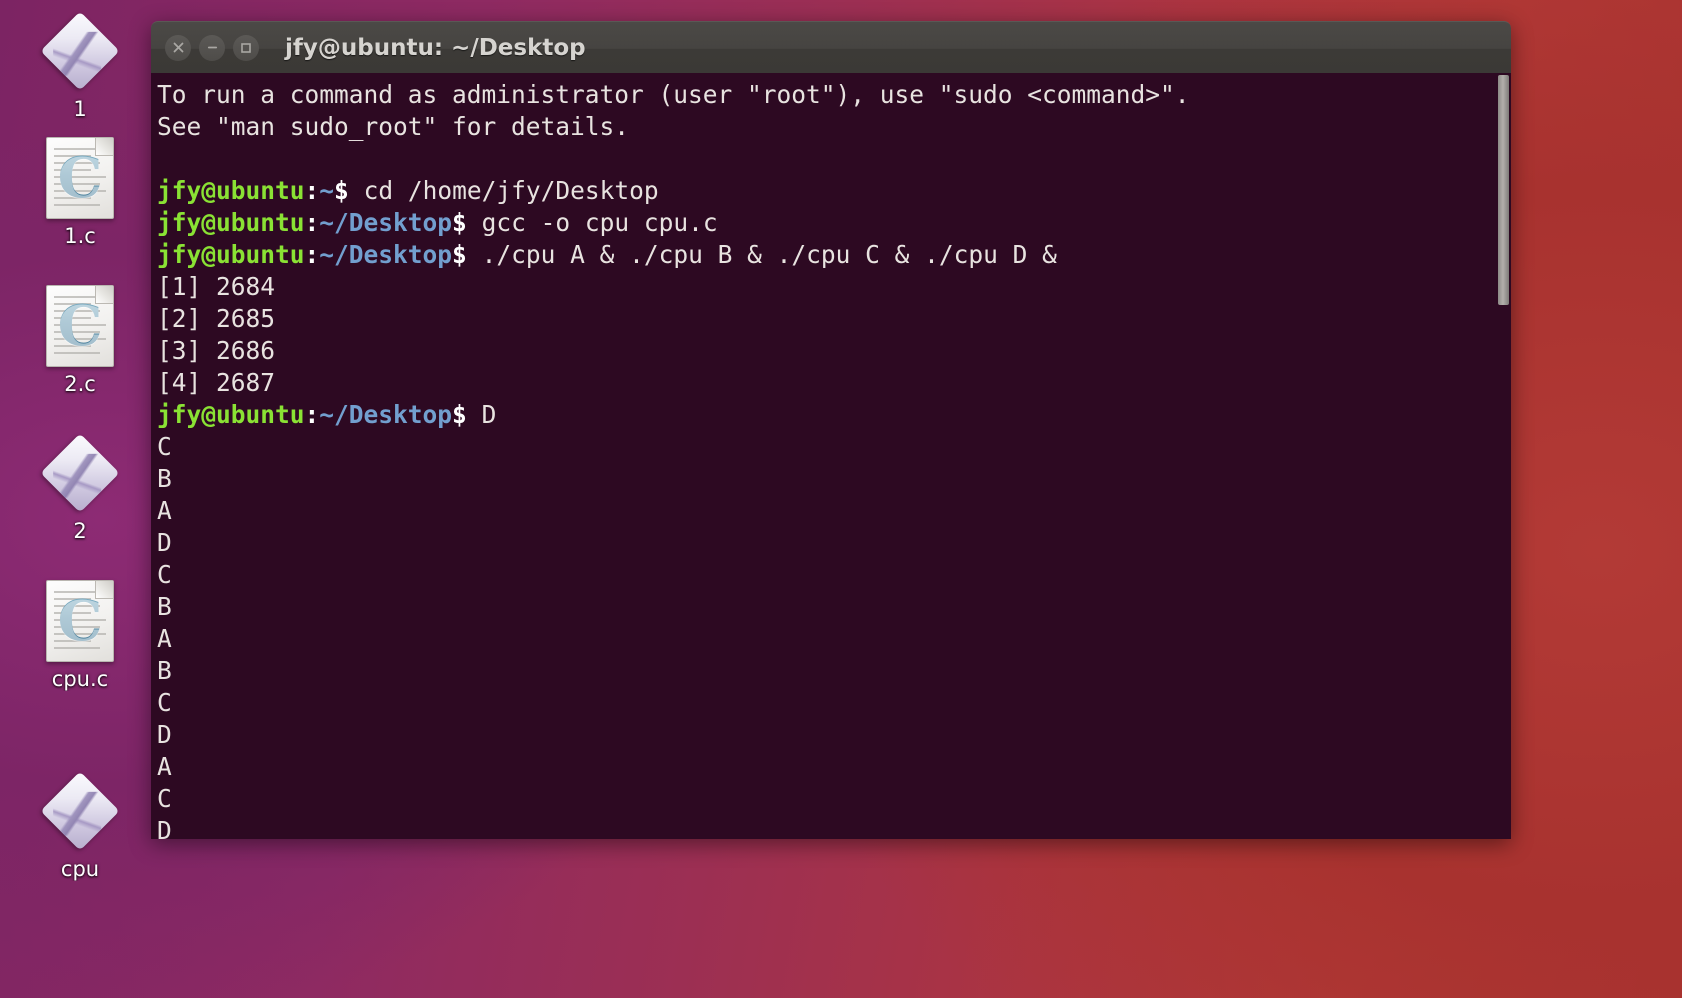  What do you see at coordinates (80, 109) in the screenshot?
I see `desktop-icon-label: 1` at bounding box center [80, 109].